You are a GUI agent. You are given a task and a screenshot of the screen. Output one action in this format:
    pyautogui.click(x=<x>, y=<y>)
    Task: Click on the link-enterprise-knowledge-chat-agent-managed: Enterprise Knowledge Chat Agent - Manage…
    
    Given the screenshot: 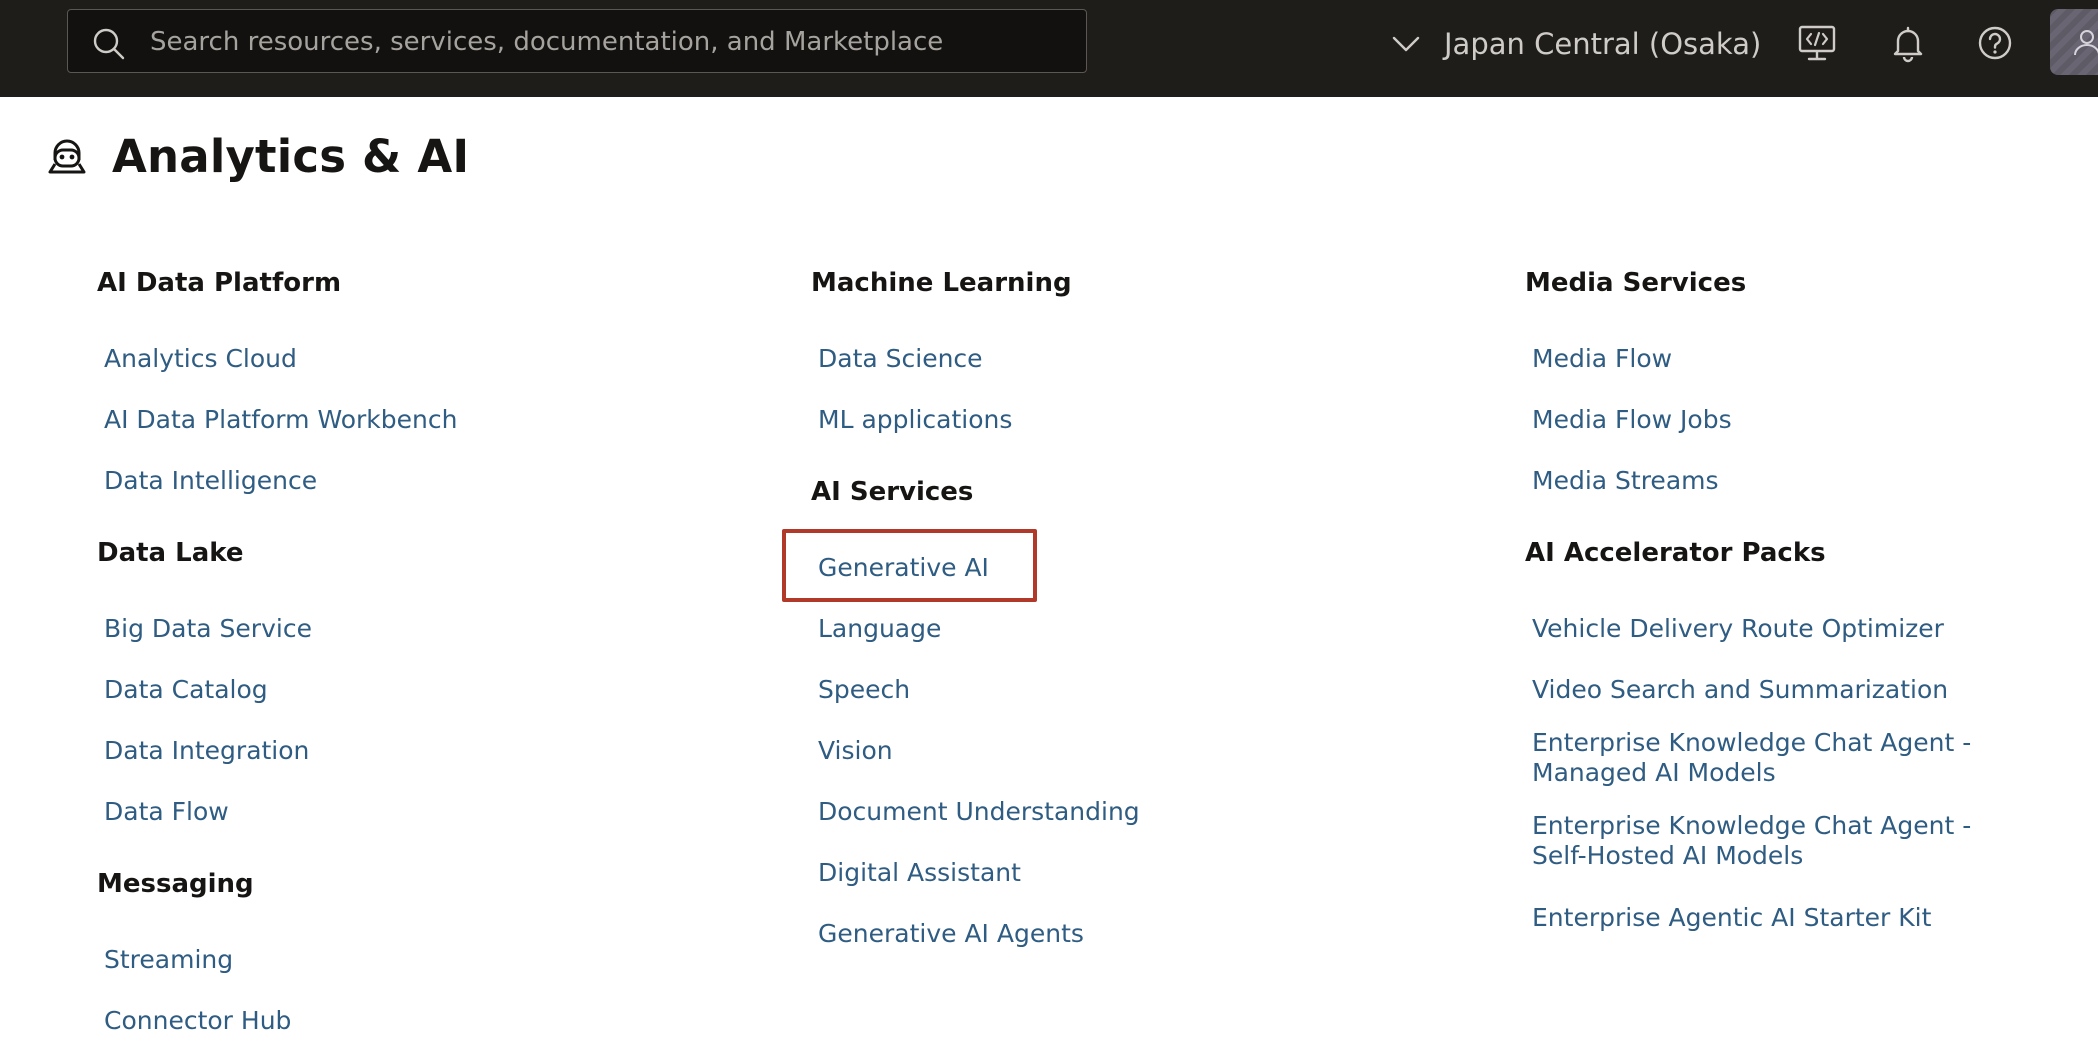 What is the action you would take?
    pyautogui.click(x=1772, y=758)
    